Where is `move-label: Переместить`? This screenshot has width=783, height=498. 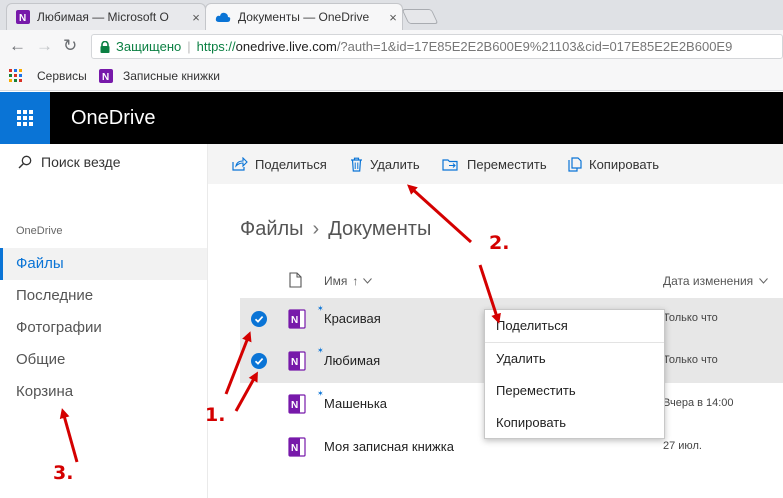 move-label: Переместить is located at coordinates (507, 164).